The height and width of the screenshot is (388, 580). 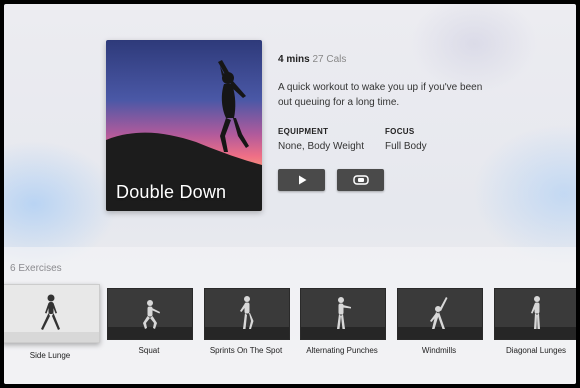 What do you see at coordinates (303, 131) in the screenshot?
I see `equipment-label: EQUIPMENT` at bounding box center [303, 131].